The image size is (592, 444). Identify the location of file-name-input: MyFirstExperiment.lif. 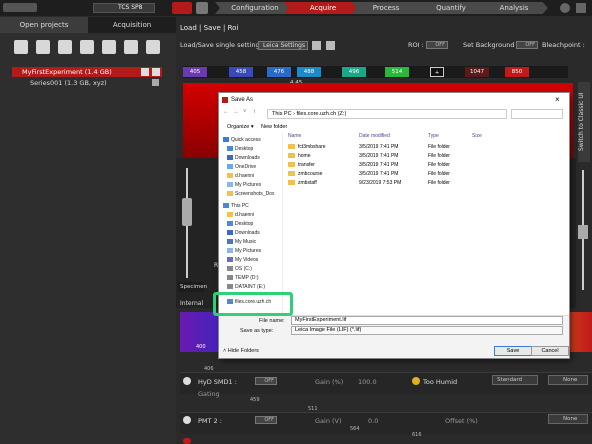
(427, 320).